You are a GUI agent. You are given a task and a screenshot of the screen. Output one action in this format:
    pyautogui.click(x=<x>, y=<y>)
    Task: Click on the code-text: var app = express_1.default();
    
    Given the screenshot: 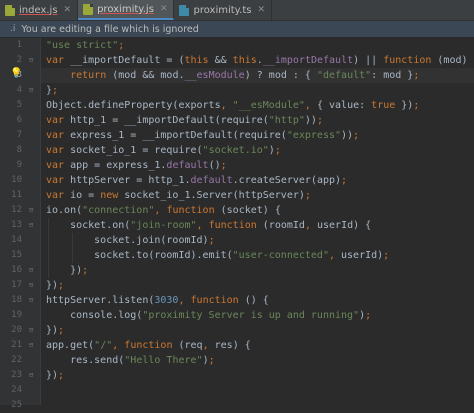 What is the action you would take?
    pyautogui.click(x=136, y=165)
    